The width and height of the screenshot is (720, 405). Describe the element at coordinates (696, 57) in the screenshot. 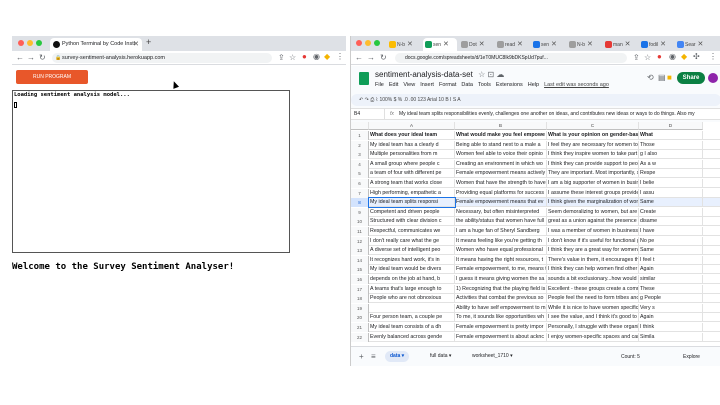

I see `puzzle-icon: ✣` at that location.